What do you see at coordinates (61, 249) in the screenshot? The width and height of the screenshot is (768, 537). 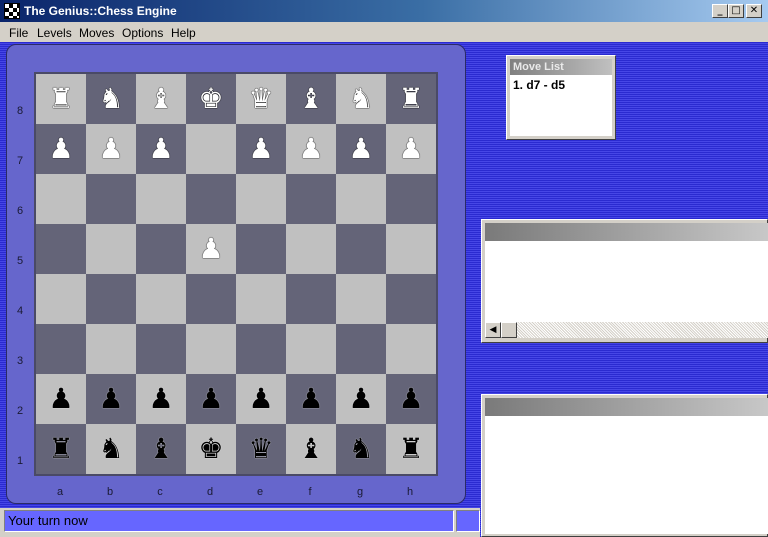 I see `square-a5` at bounding box center [61, 249].